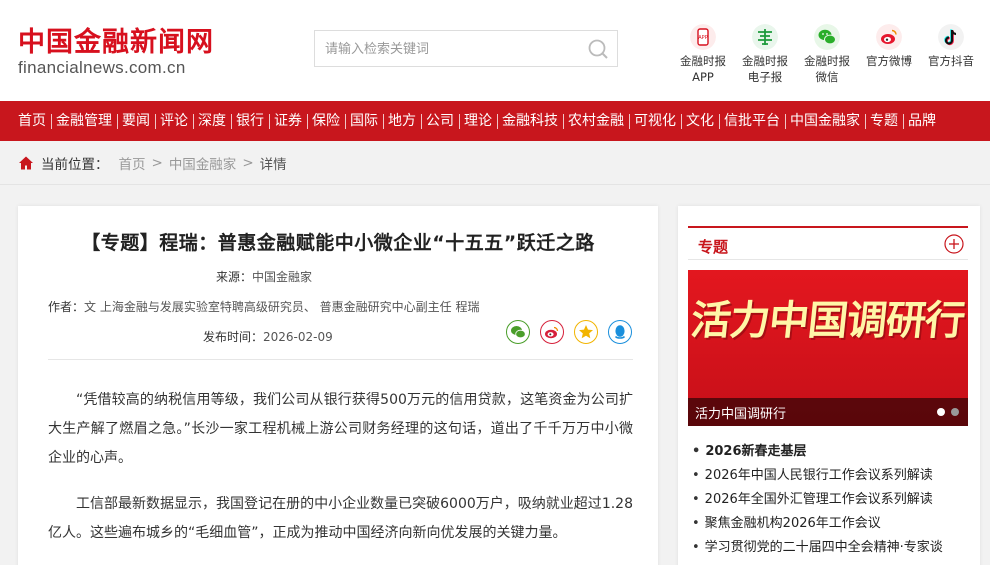  Describe the element at coordinates (884, 121) in the screenshot. I see `nav-item: 专题` at that location.